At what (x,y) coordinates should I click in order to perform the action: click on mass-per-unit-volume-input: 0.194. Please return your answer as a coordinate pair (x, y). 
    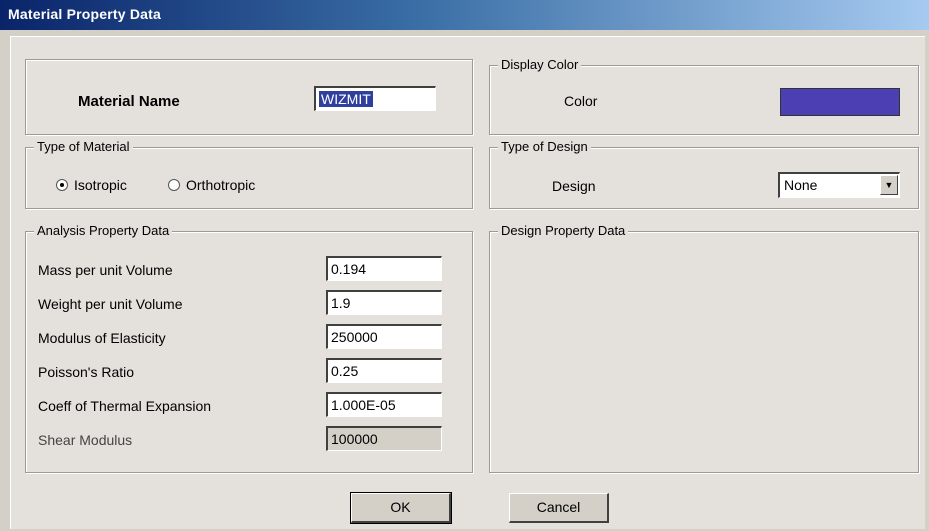
    Looking at the image, I should click on (384, 268).